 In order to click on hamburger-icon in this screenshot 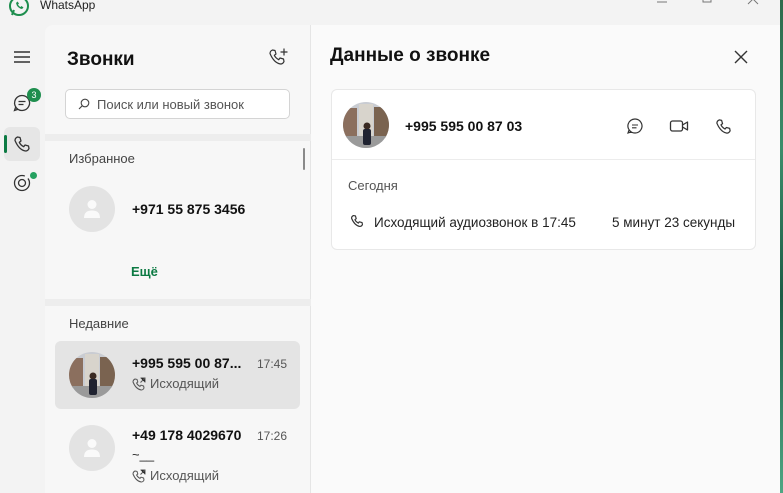, I will do `click(22, 57)`.